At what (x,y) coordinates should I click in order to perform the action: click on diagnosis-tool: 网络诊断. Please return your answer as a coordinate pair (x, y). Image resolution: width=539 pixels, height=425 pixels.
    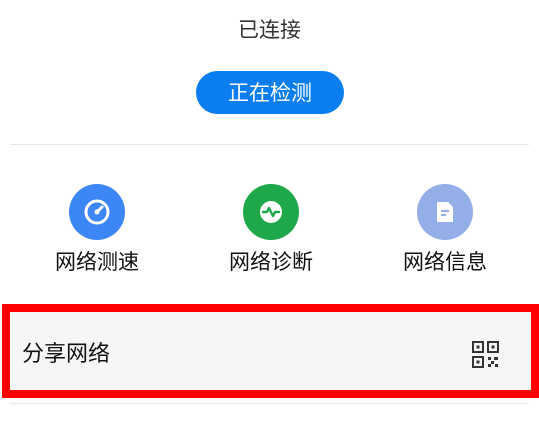
    Looking at the image, I should click on (271, 228).